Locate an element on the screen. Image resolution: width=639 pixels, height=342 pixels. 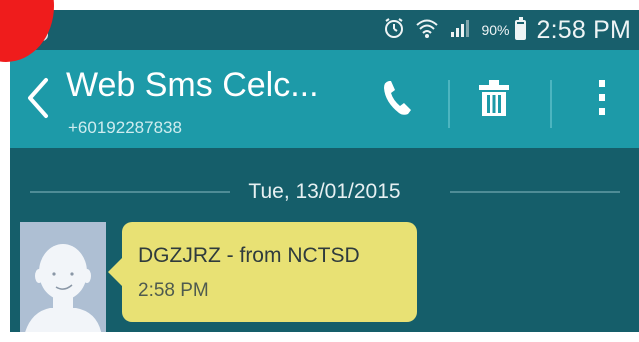
signal-icon is located at coordinates (460, 30).